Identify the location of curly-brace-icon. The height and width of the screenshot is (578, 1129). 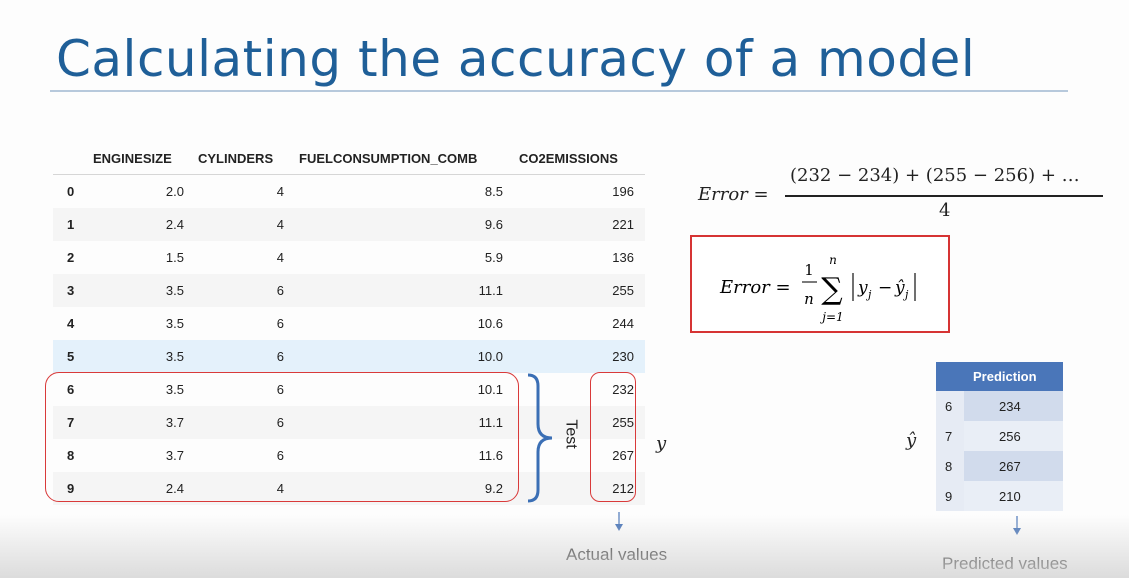
(540, 438).